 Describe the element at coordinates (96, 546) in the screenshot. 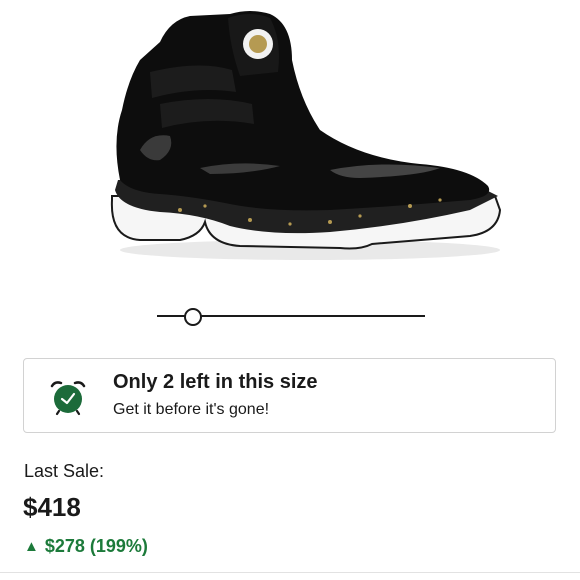

I see `price-change-value: $278 (199%)` at that location.